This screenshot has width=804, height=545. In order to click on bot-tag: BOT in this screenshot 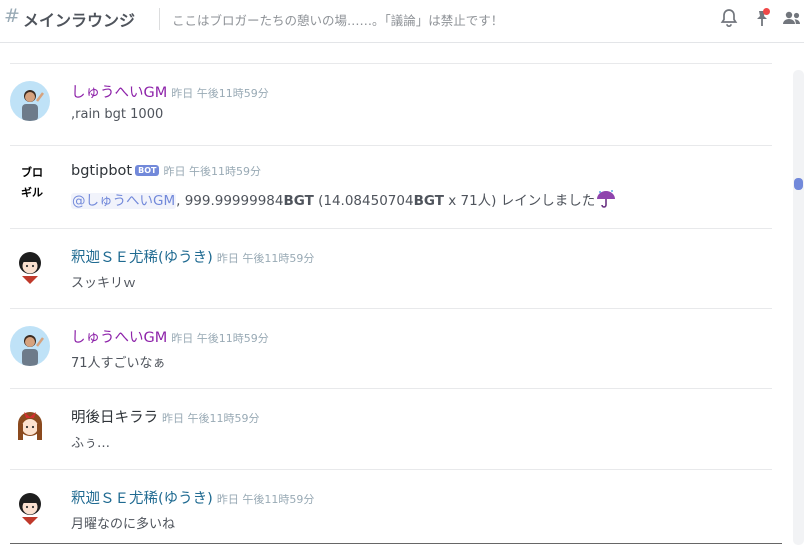, I will do `click(147, 170)`.